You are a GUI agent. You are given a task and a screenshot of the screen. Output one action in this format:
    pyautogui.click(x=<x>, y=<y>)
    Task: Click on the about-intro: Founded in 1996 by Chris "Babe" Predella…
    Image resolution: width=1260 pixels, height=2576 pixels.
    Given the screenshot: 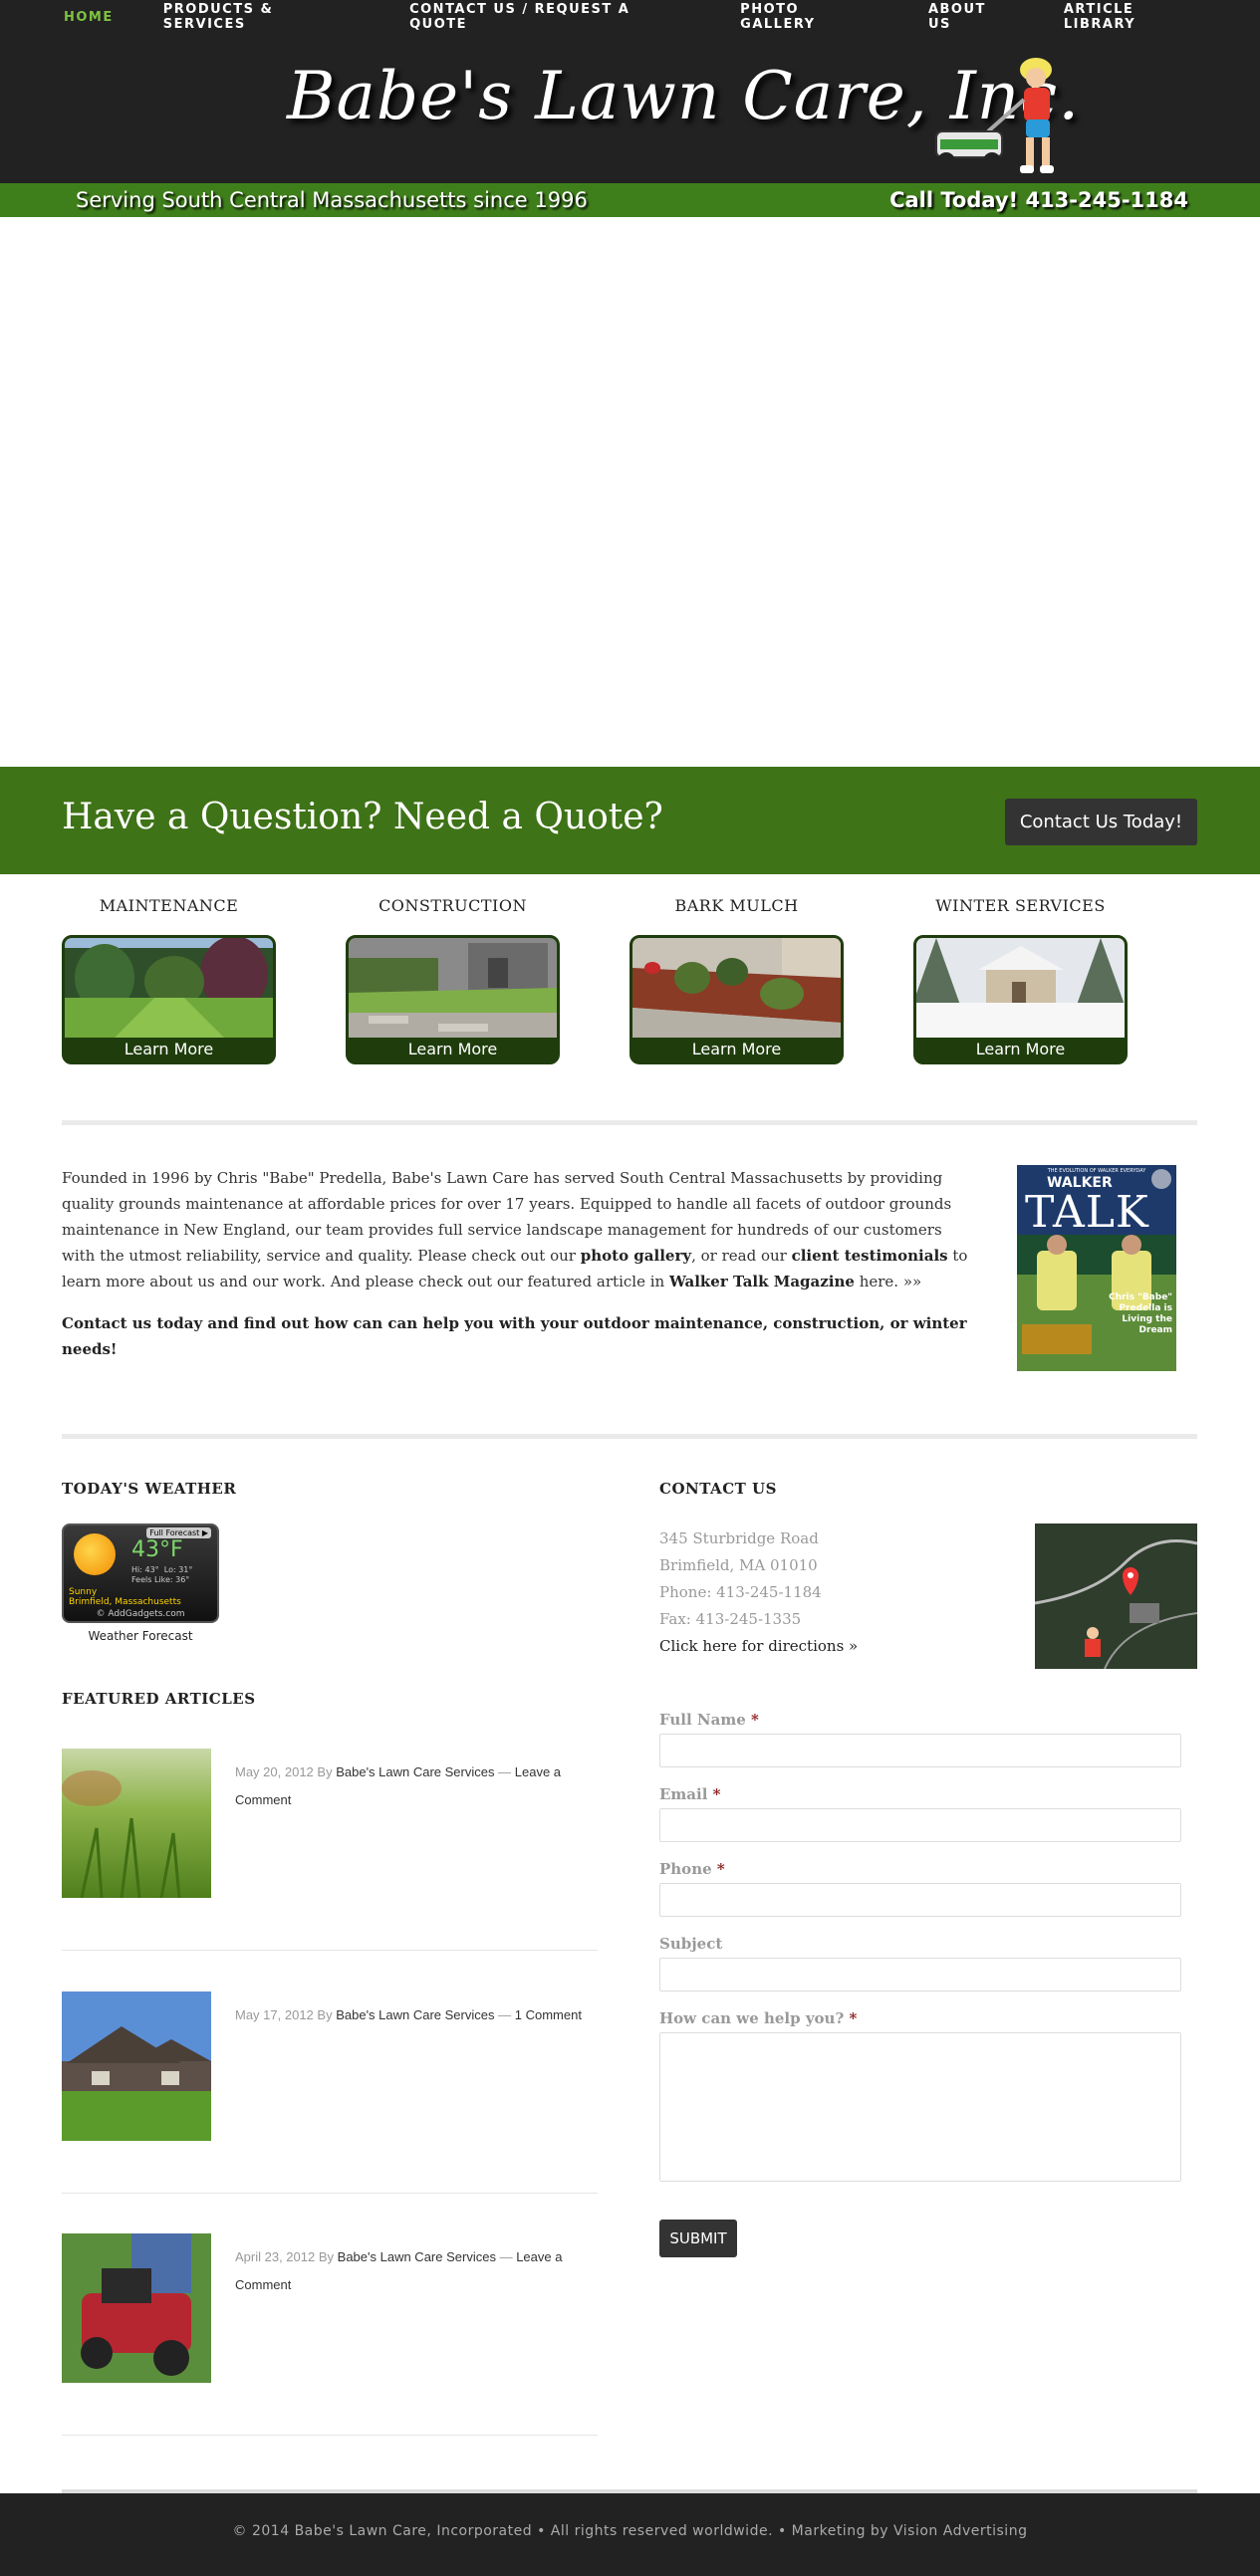 What is the action you would take?
    pyautogui.click(x=520, y=1263)
    